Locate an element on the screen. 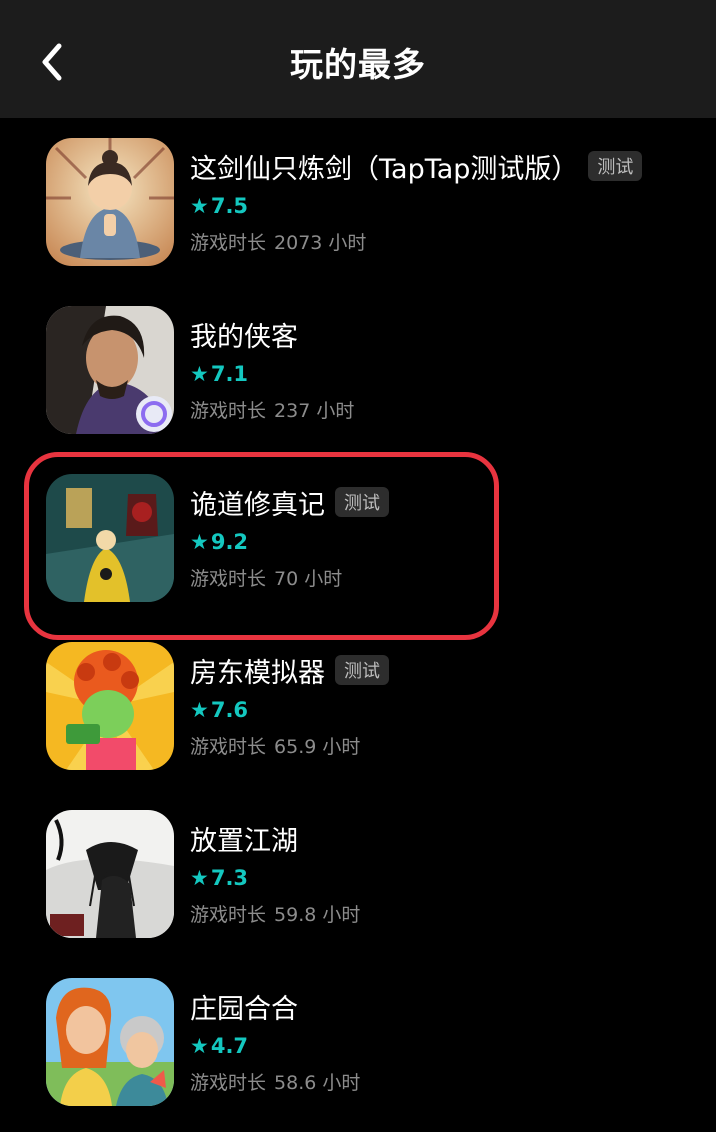  play-time: 游戏时长 2073 小时 is located at coordinates (443, 241).